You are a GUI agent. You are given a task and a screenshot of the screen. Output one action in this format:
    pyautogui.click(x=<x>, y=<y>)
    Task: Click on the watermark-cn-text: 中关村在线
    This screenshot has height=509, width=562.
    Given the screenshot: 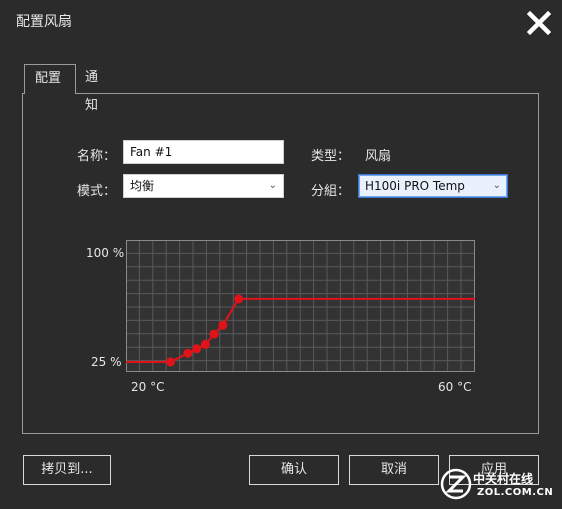 What is the action you would take?
    pyautogui.click(x=503, y=479)
    